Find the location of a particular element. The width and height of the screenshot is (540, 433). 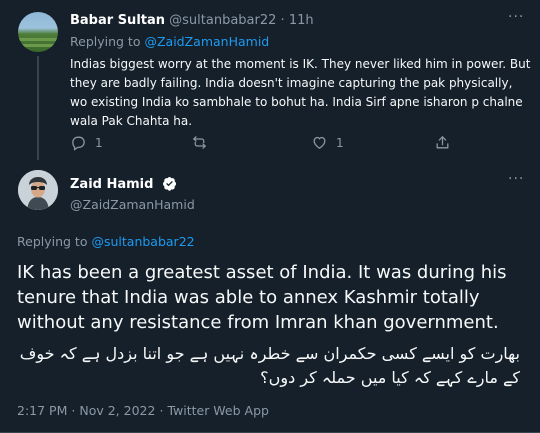

main-replying-to-label: Replying to is located at coordinates (52, 241).